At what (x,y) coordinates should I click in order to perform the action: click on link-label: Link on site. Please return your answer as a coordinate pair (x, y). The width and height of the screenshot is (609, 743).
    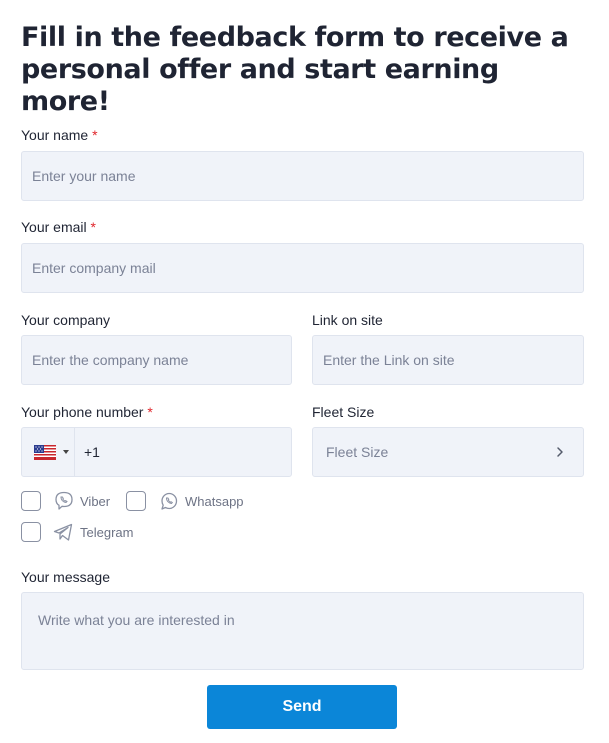
    Looking at the image, I should click on (347, 320).